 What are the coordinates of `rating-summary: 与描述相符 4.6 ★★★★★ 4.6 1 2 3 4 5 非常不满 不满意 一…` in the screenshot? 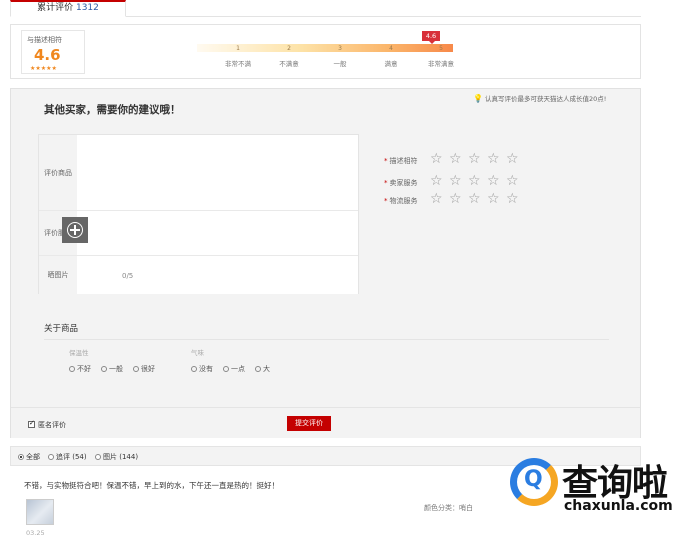 It's located at (325, 51).